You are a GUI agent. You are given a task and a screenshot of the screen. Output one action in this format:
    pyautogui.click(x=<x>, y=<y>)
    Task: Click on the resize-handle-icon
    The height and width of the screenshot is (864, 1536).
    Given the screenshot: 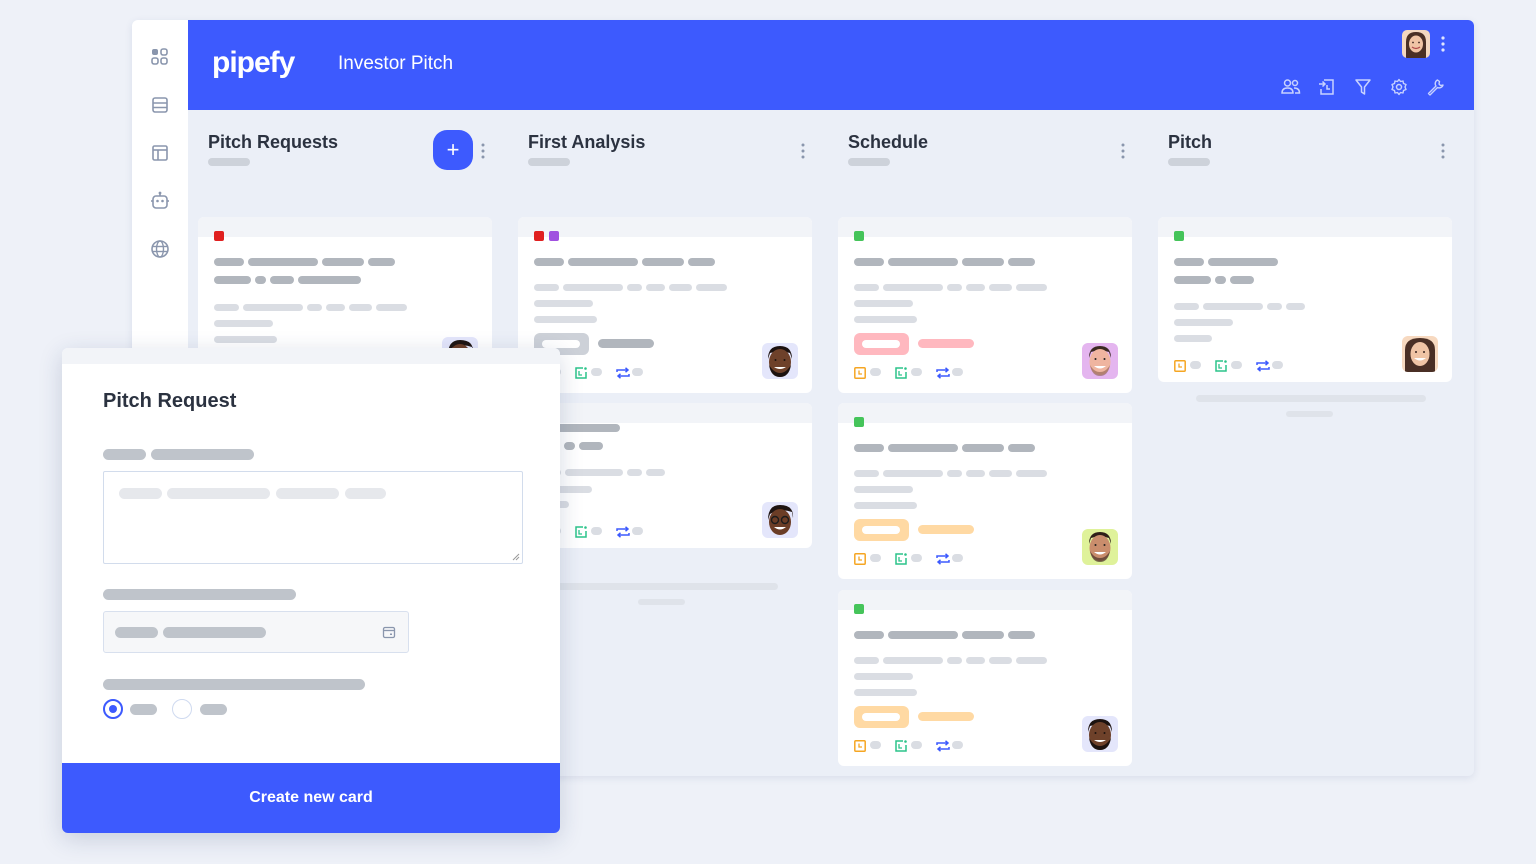 What is the action you would take?
    pyautogui.click(x=516, y=557)
    